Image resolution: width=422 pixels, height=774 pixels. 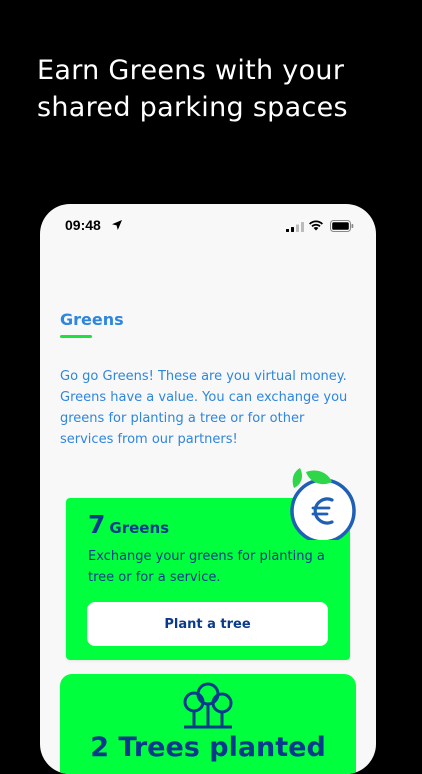 What do you see at coordinates (92, 319) in the screenshot?
I see `section-title: Greens` at bounding box center [92, 319].